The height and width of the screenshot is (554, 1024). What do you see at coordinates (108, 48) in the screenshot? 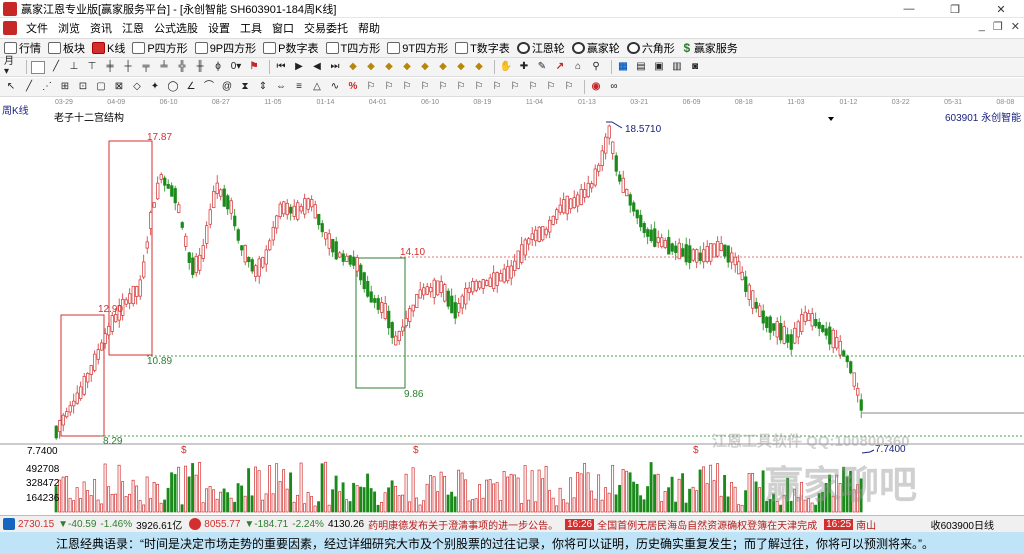
I see `toolbar-kline: K线` at bounding box center [108, 48].